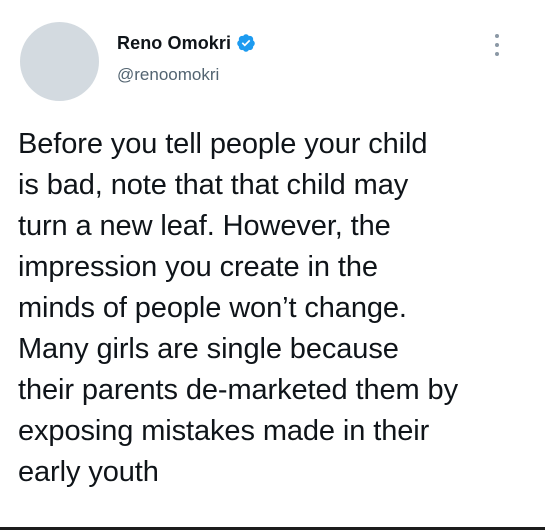 The width and height of the screenshot is (545, 530). I want to click on tweet-text-line: minds of people won’t change., so click(212, 308).